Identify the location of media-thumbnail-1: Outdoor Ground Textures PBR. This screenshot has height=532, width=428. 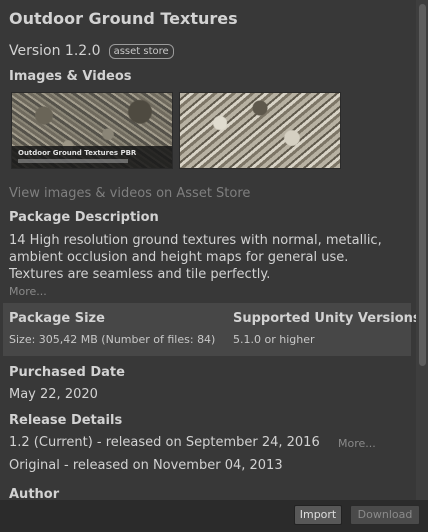
(92, 130).